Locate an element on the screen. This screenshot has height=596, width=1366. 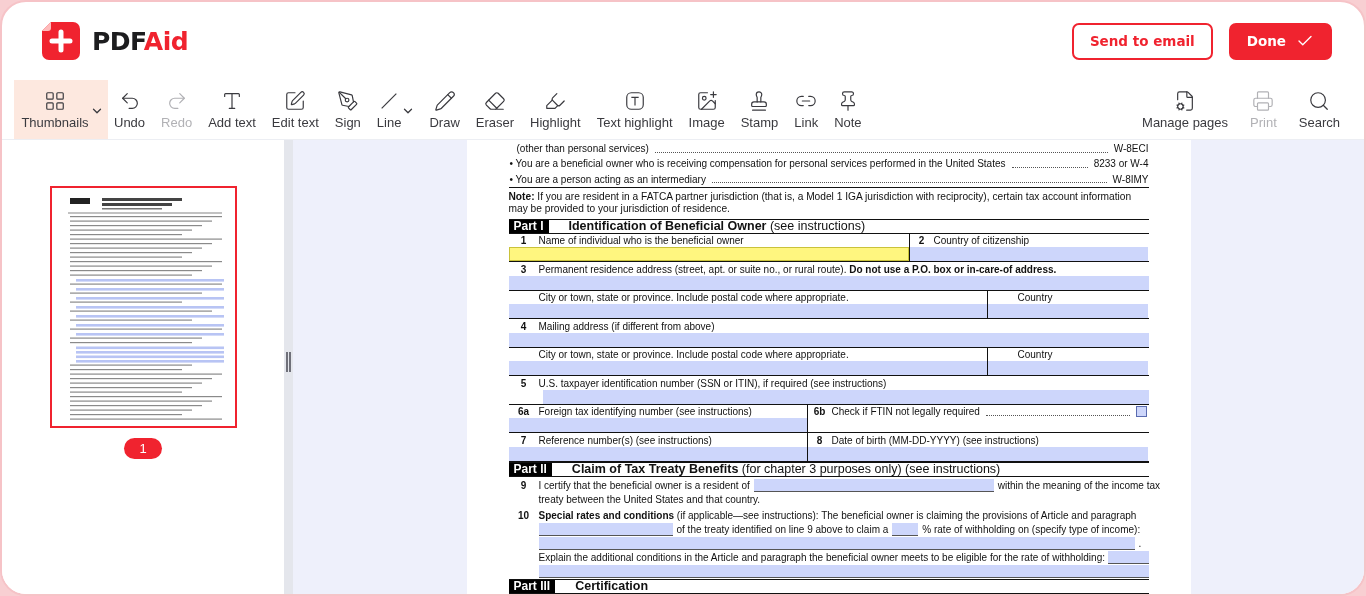
field-label: Date of birth (MM-DD-YYYY) (see instructions) is located at coordinates (935, 440).